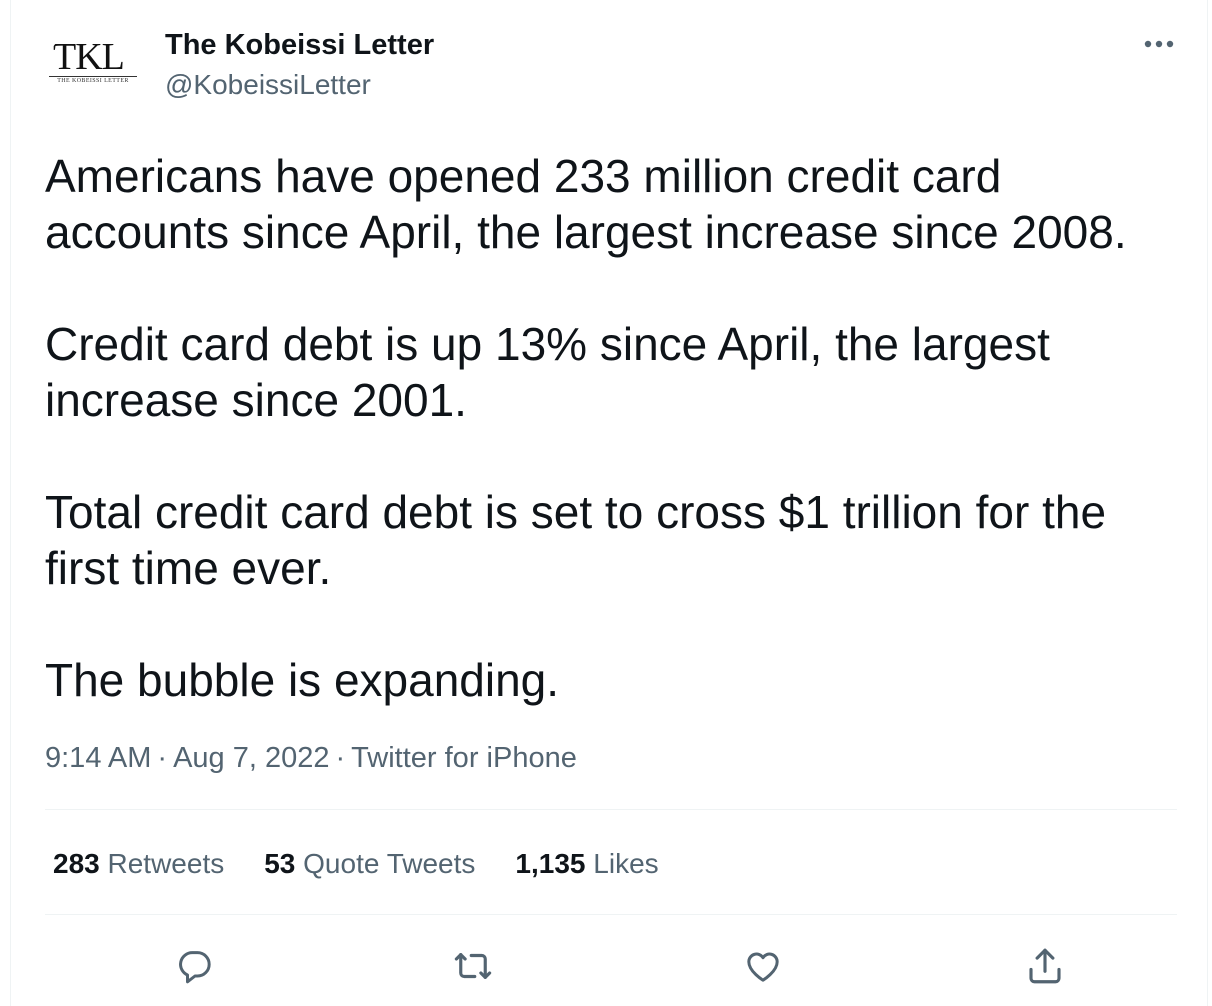  I want to click on likes-stat: 1,135 Likes, so click(586, 864).